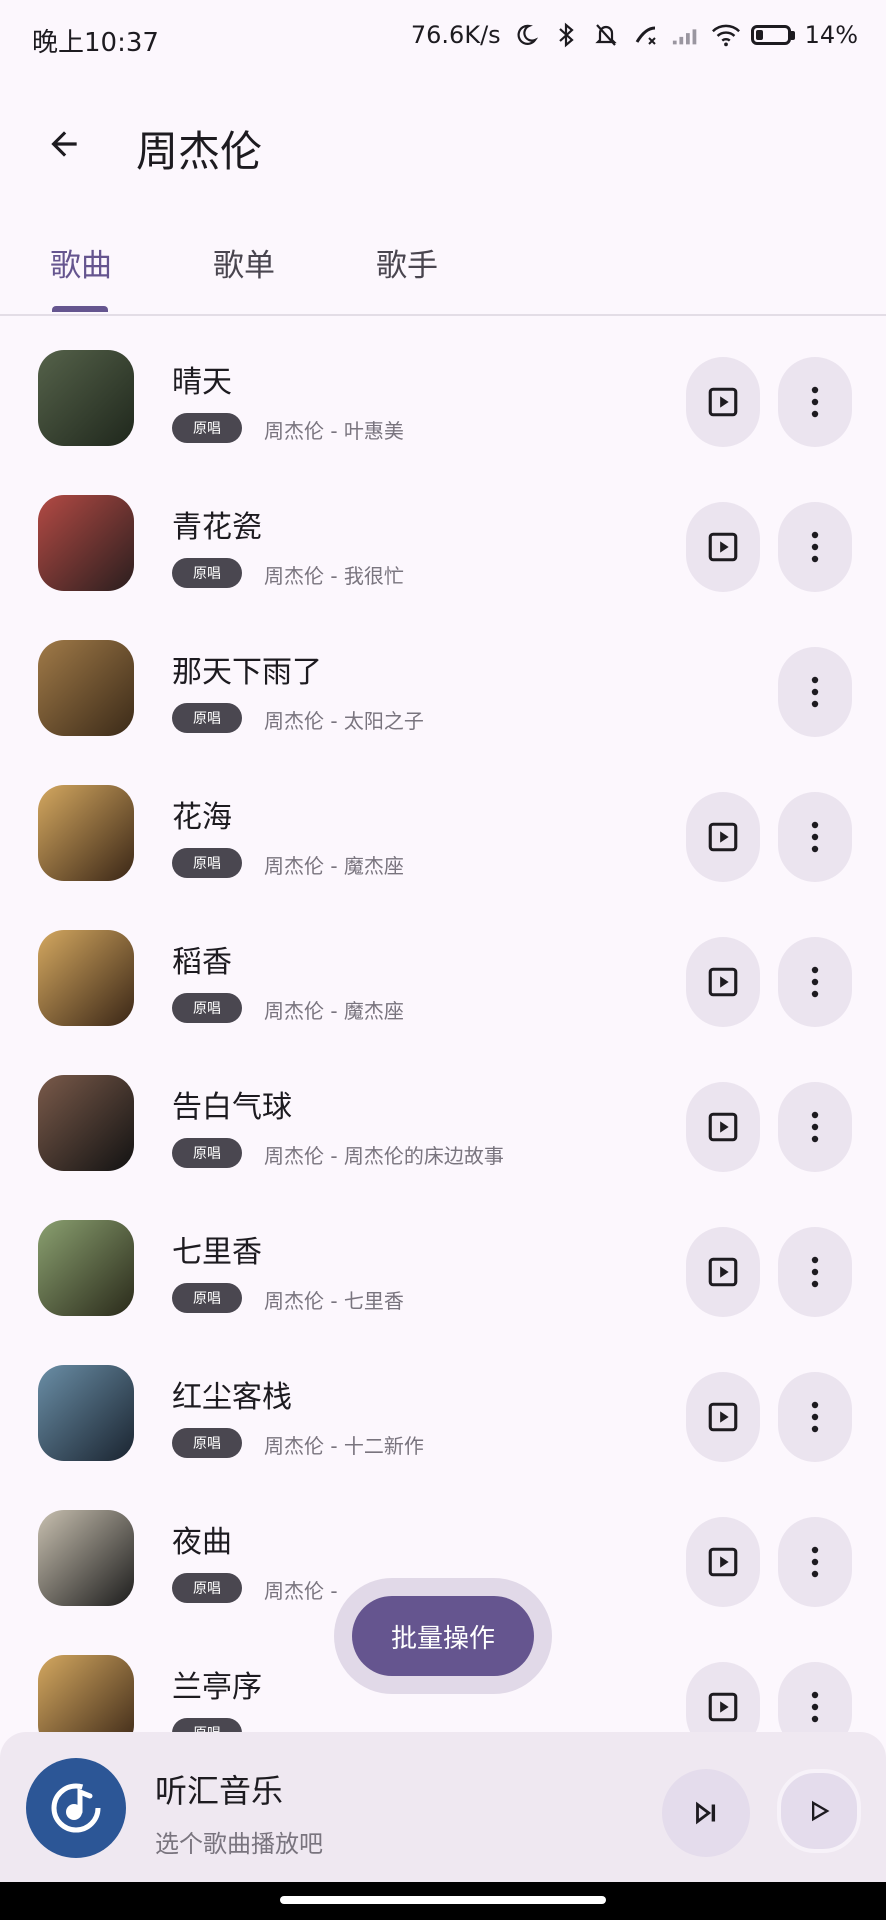 Image resolution: width=886 pixels, height=1920 pixels. Describe the element at coordinates (526, 35) in the screenshot. I see `moon-icon` at that location.